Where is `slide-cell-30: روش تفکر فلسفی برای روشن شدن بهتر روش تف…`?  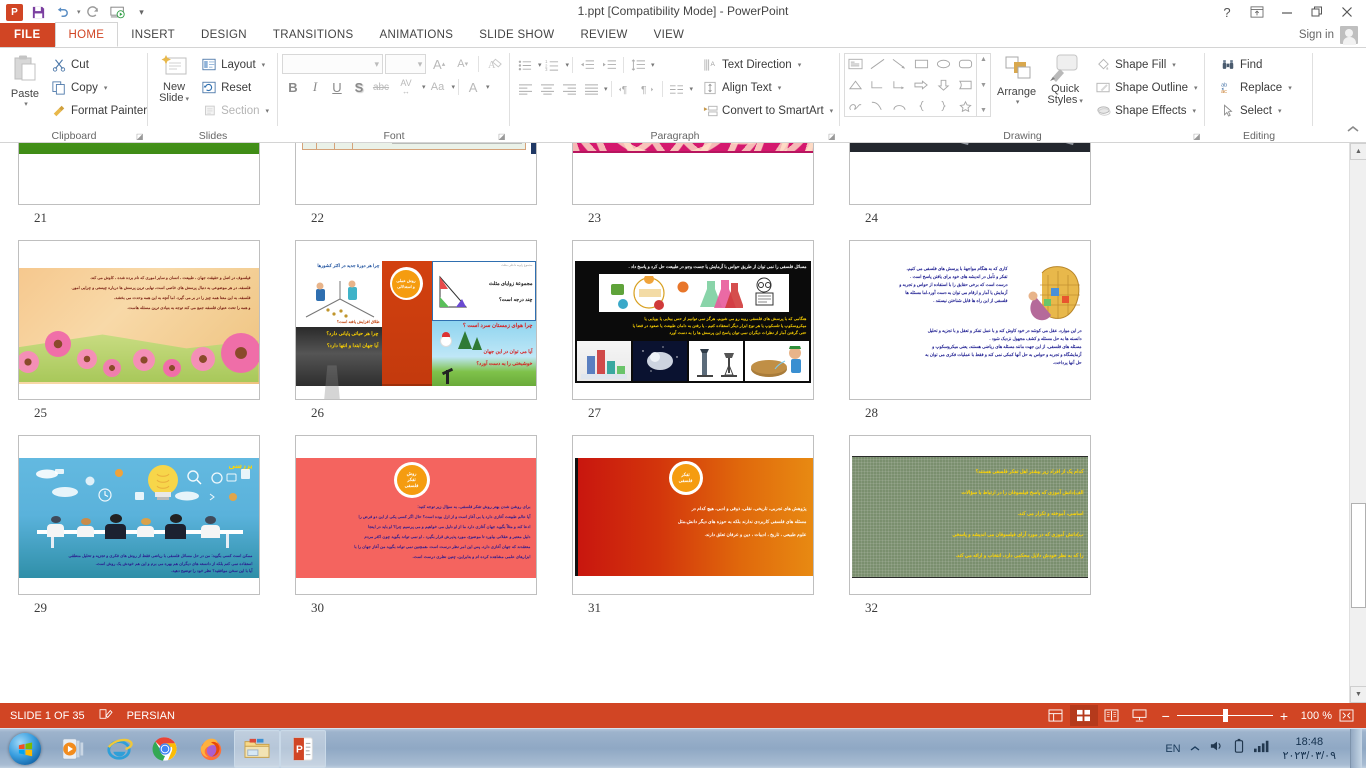
slide-cell-30: روش تفکر فلسفی برای روشن شدن بهتر روش تف… is located at coordinates (415, 525).